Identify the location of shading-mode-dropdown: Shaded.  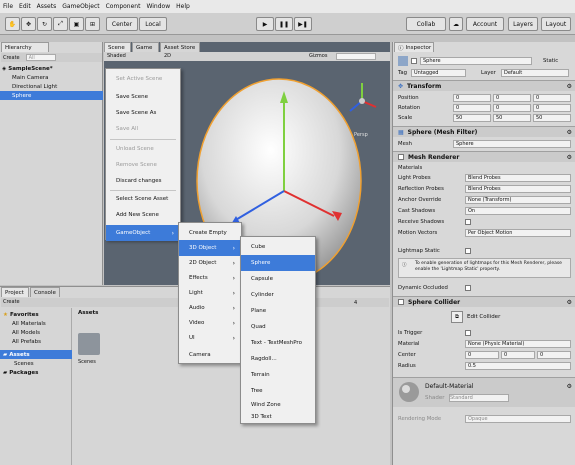
(116, 56).